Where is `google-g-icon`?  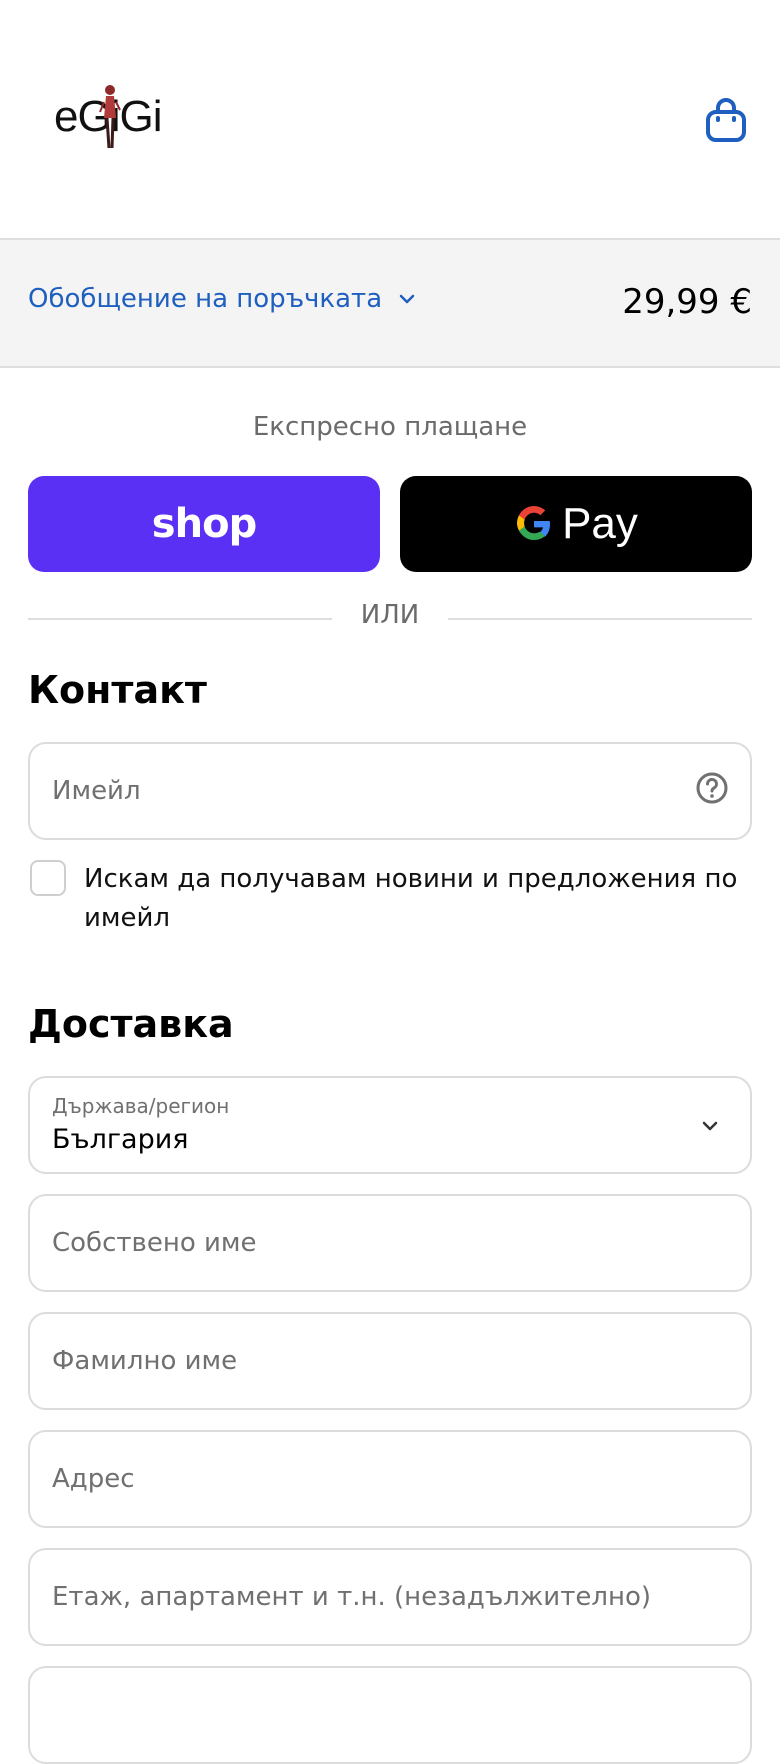
google-g-icon is located at coordinates (534, 523).